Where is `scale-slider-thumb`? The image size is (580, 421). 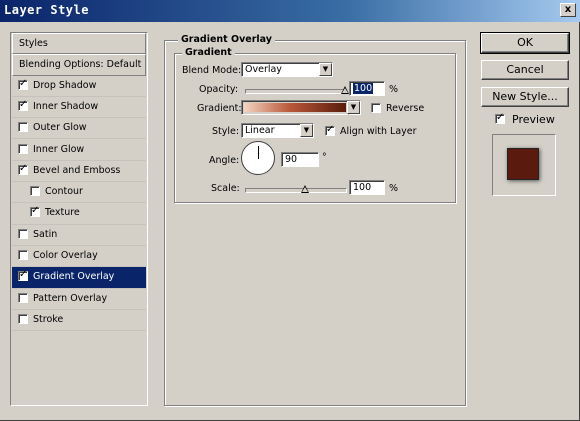
scale-slider-thumb is located at coordinates (305, 189).